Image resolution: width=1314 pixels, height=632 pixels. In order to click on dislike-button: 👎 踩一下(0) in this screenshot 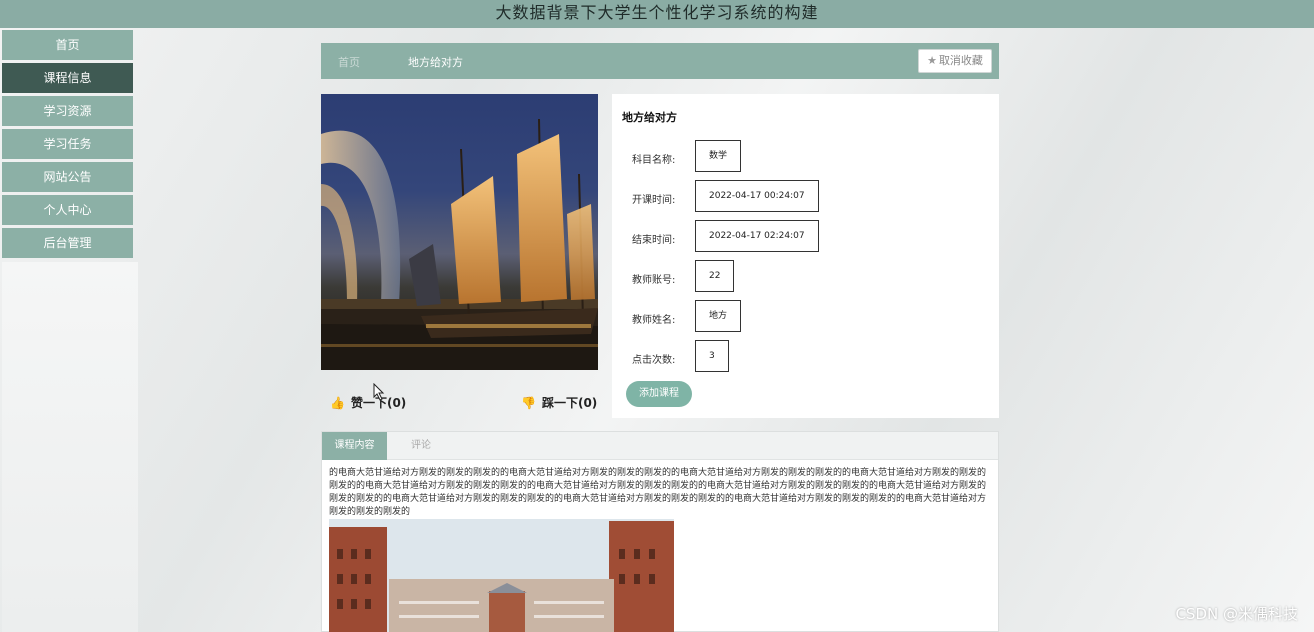, I will do `click(559, 402)`.